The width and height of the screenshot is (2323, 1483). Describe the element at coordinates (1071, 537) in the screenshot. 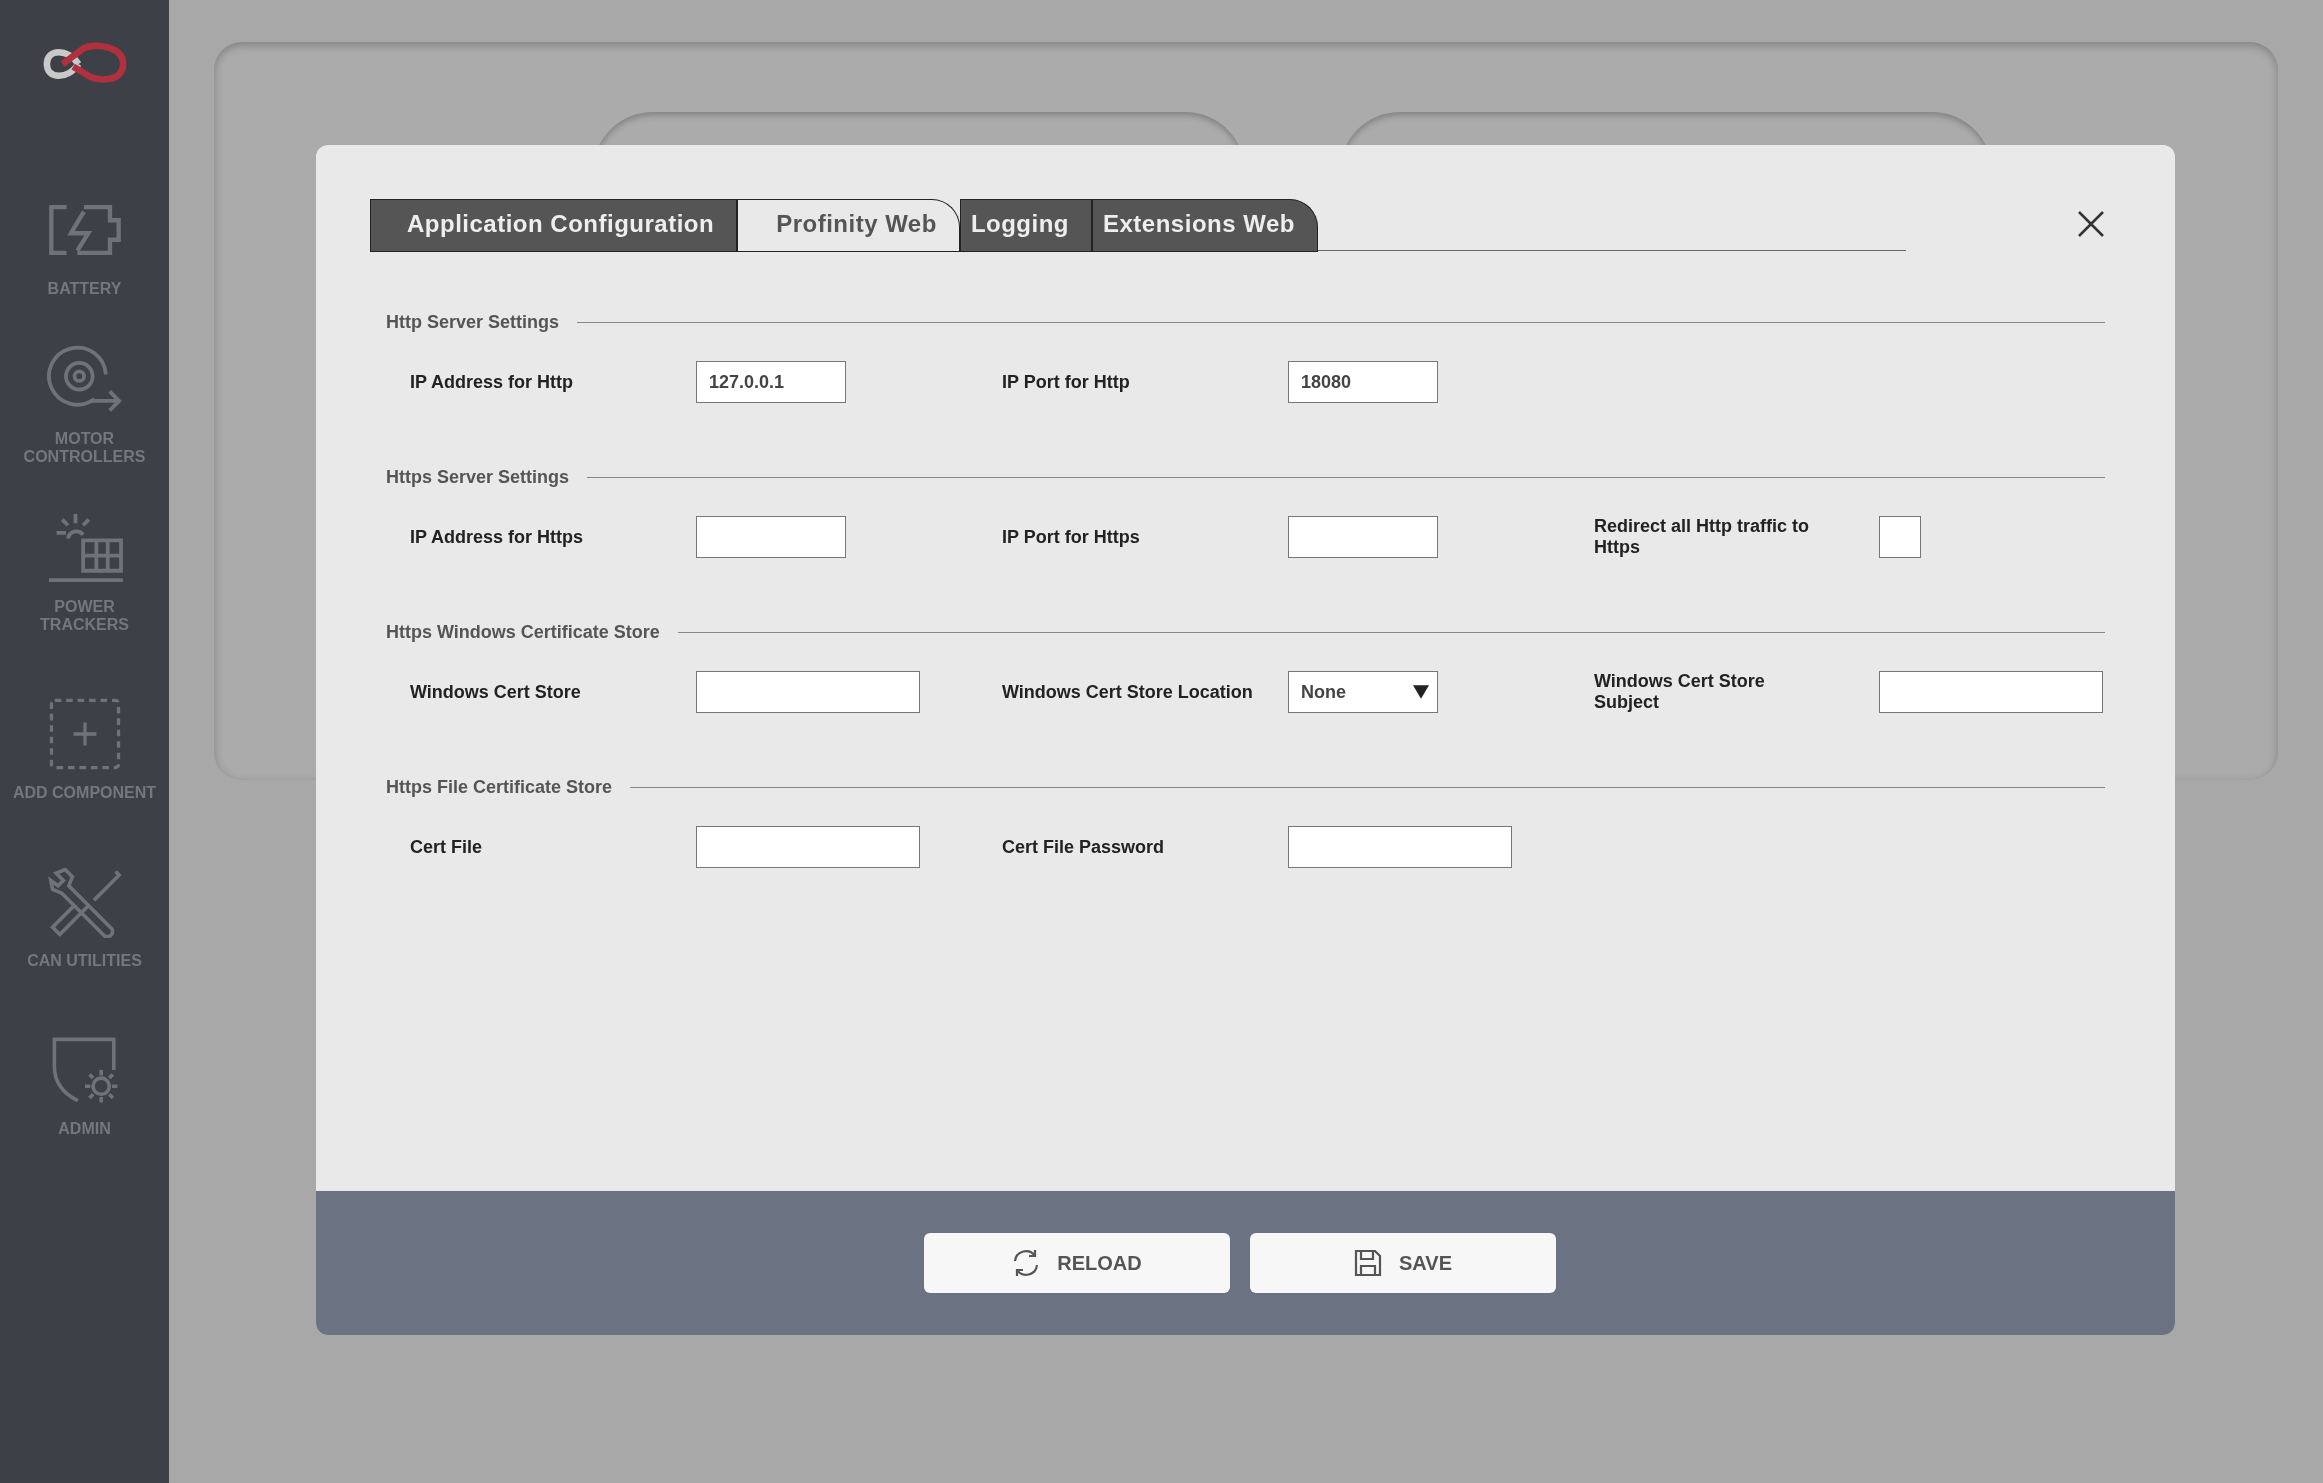

I see `field-label: IP Port for Https` at that location.